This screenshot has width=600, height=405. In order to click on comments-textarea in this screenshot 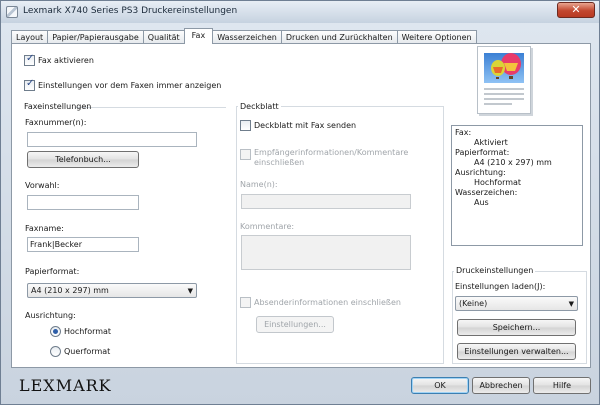, I will do `click(326, 252)`.